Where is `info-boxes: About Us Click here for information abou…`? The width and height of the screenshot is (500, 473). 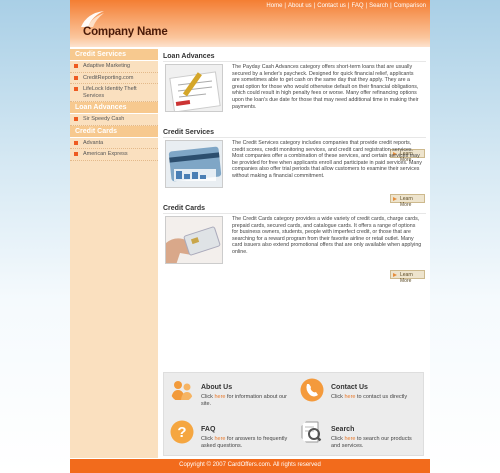
info-boxes: About Us Click here for information abou… is located at coordinates (293, 414).